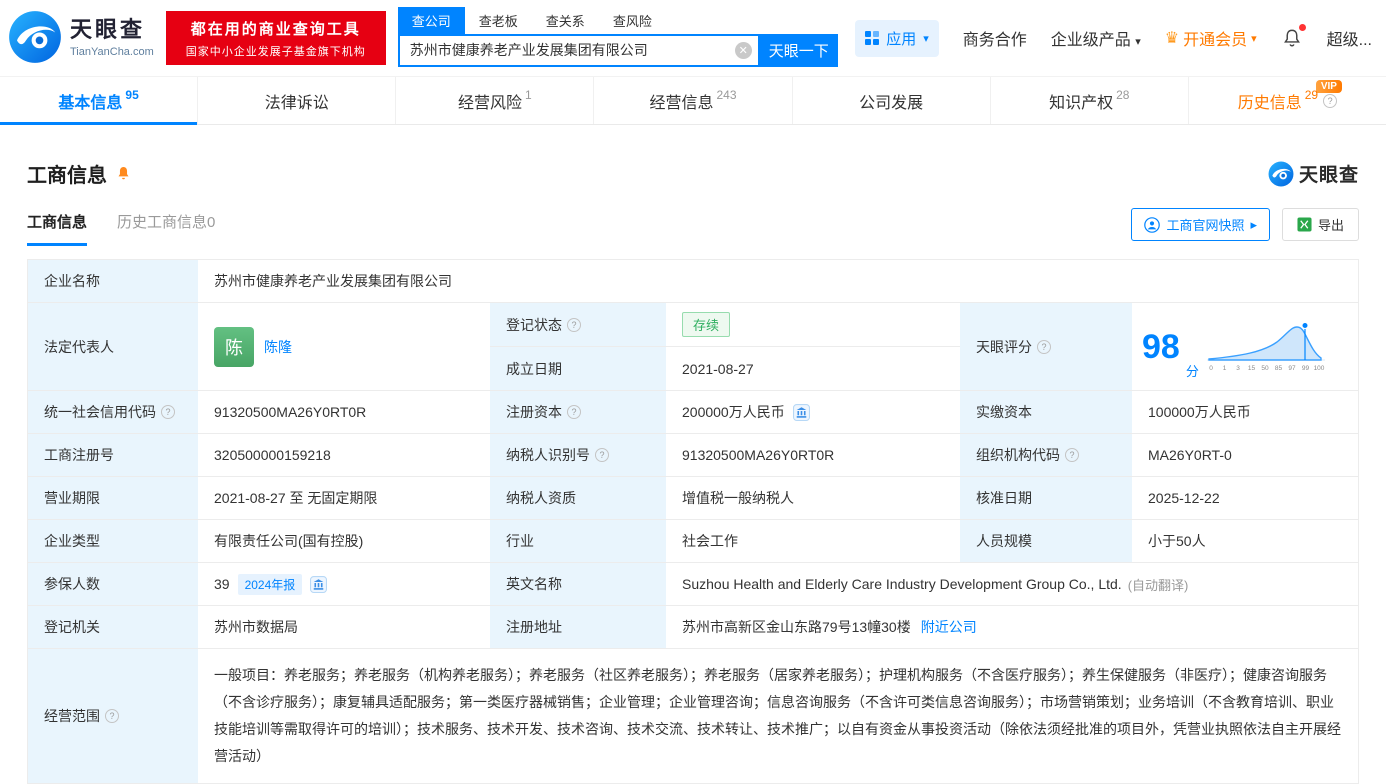 This screenshot has height=784, width=1386. Describe the element at coordinates (1304, 224) in the screenshot. I see `excel-icon` at that location.